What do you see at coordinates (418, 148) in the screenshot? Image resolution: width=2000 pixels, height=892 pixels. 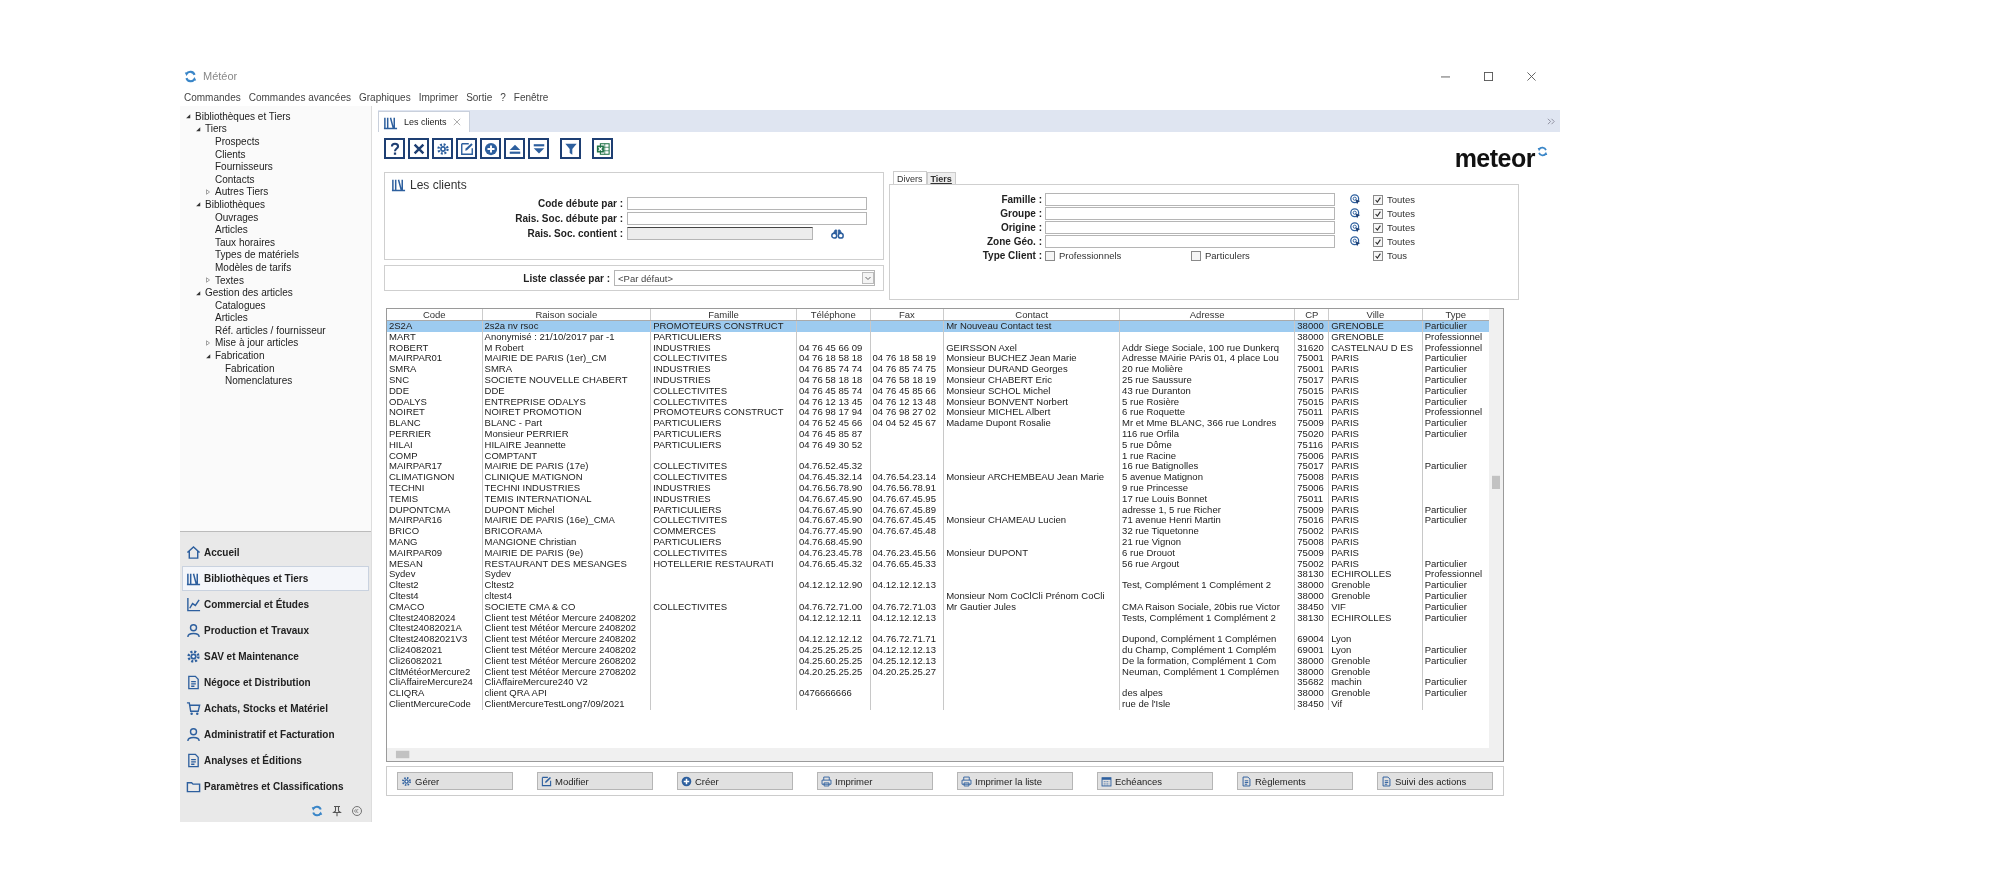 I see `close-button` at bounding box center [418, 148].